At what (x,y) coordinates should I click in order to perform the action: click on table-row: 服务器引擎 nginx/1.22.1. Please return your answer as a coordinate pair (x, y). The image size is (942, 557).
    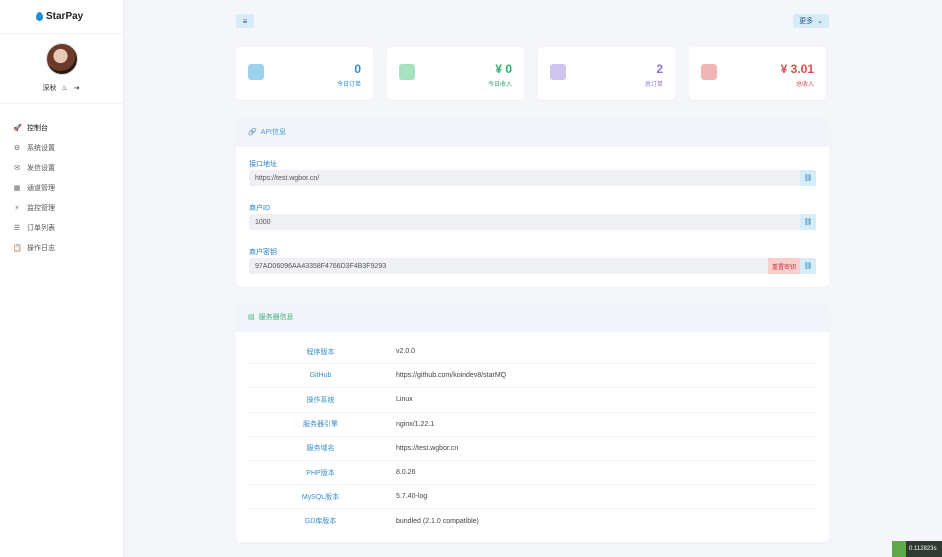
    Looking at the image, I should click on (532, 425).